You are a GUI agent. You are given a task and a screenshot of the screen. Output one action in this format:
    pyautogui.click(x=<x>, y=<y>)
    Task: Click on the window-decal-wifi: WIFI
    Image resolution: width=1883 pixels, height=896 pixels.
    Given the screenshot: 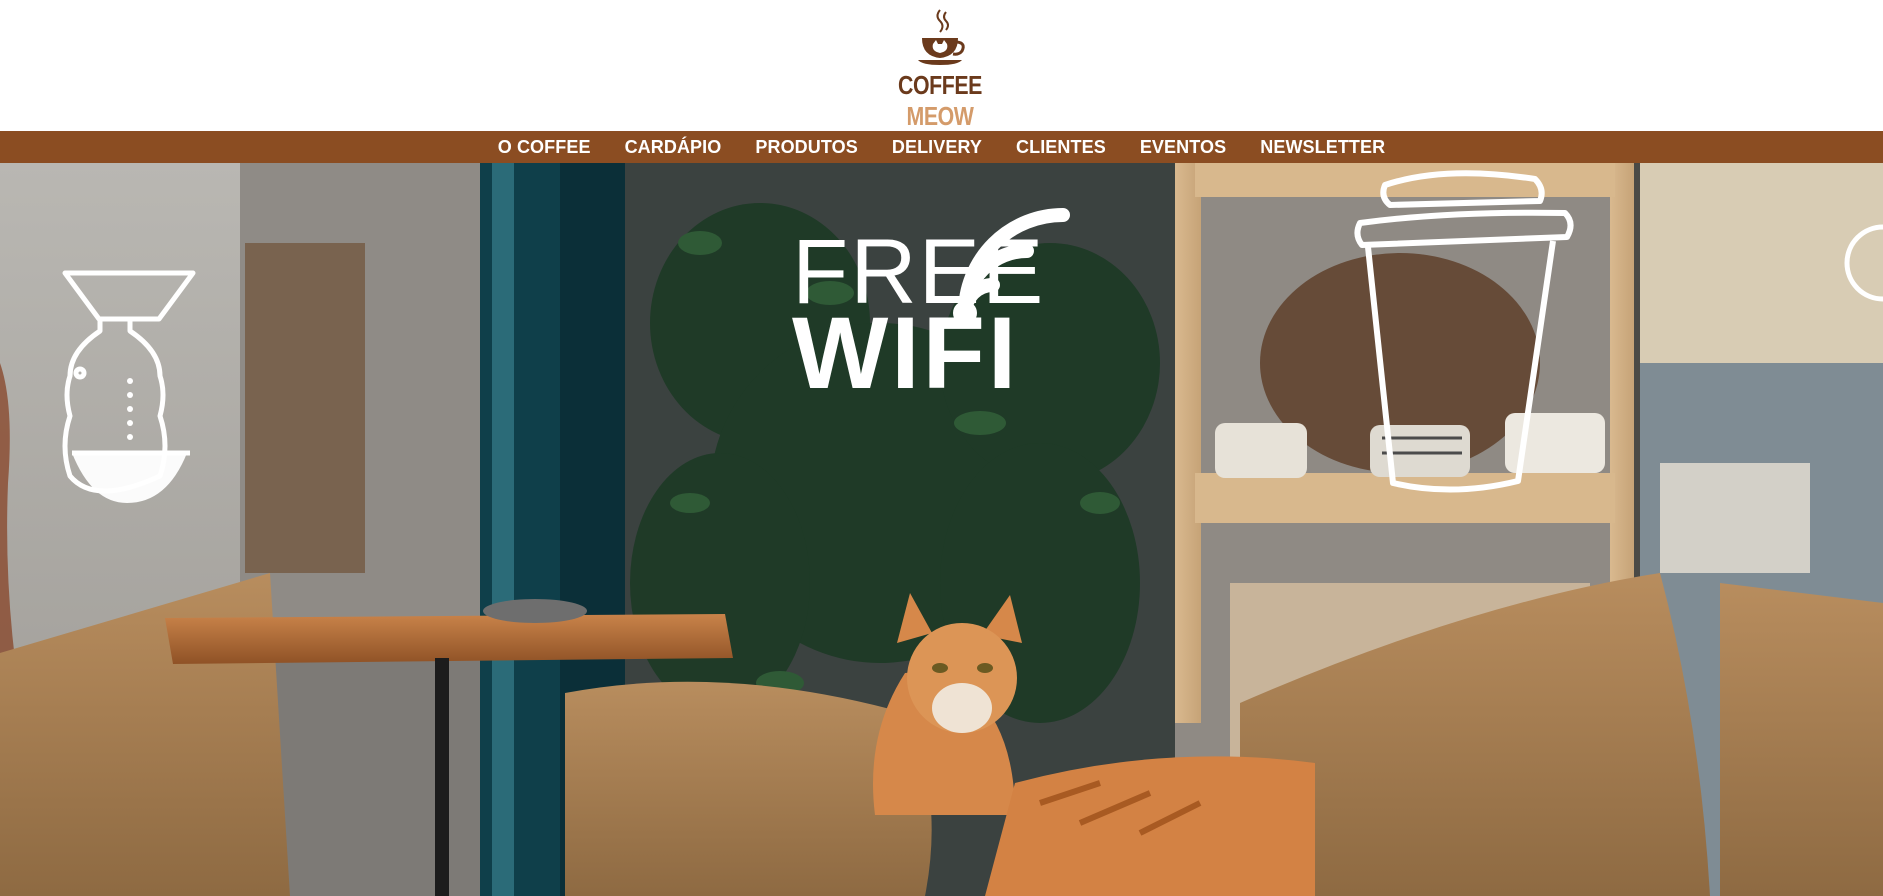 What is the action you would take?
    pyautogui.click(x=905, y=353)
    